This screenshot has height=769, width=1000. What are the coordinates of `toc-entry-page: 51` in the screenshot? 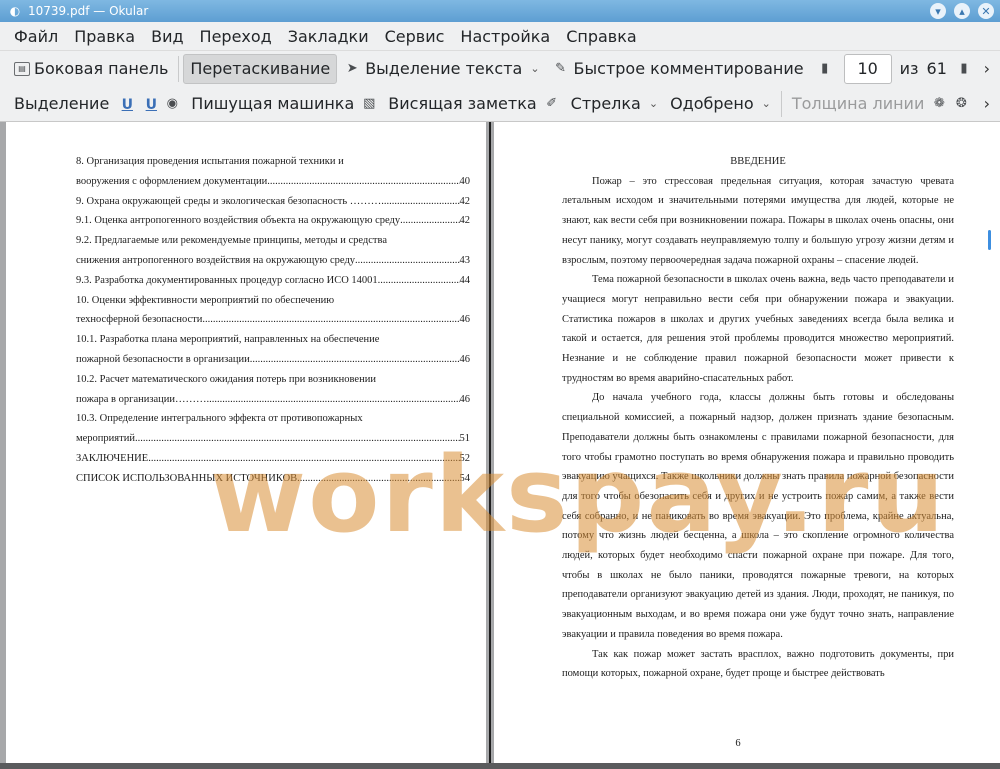 It's located at (465, 439).